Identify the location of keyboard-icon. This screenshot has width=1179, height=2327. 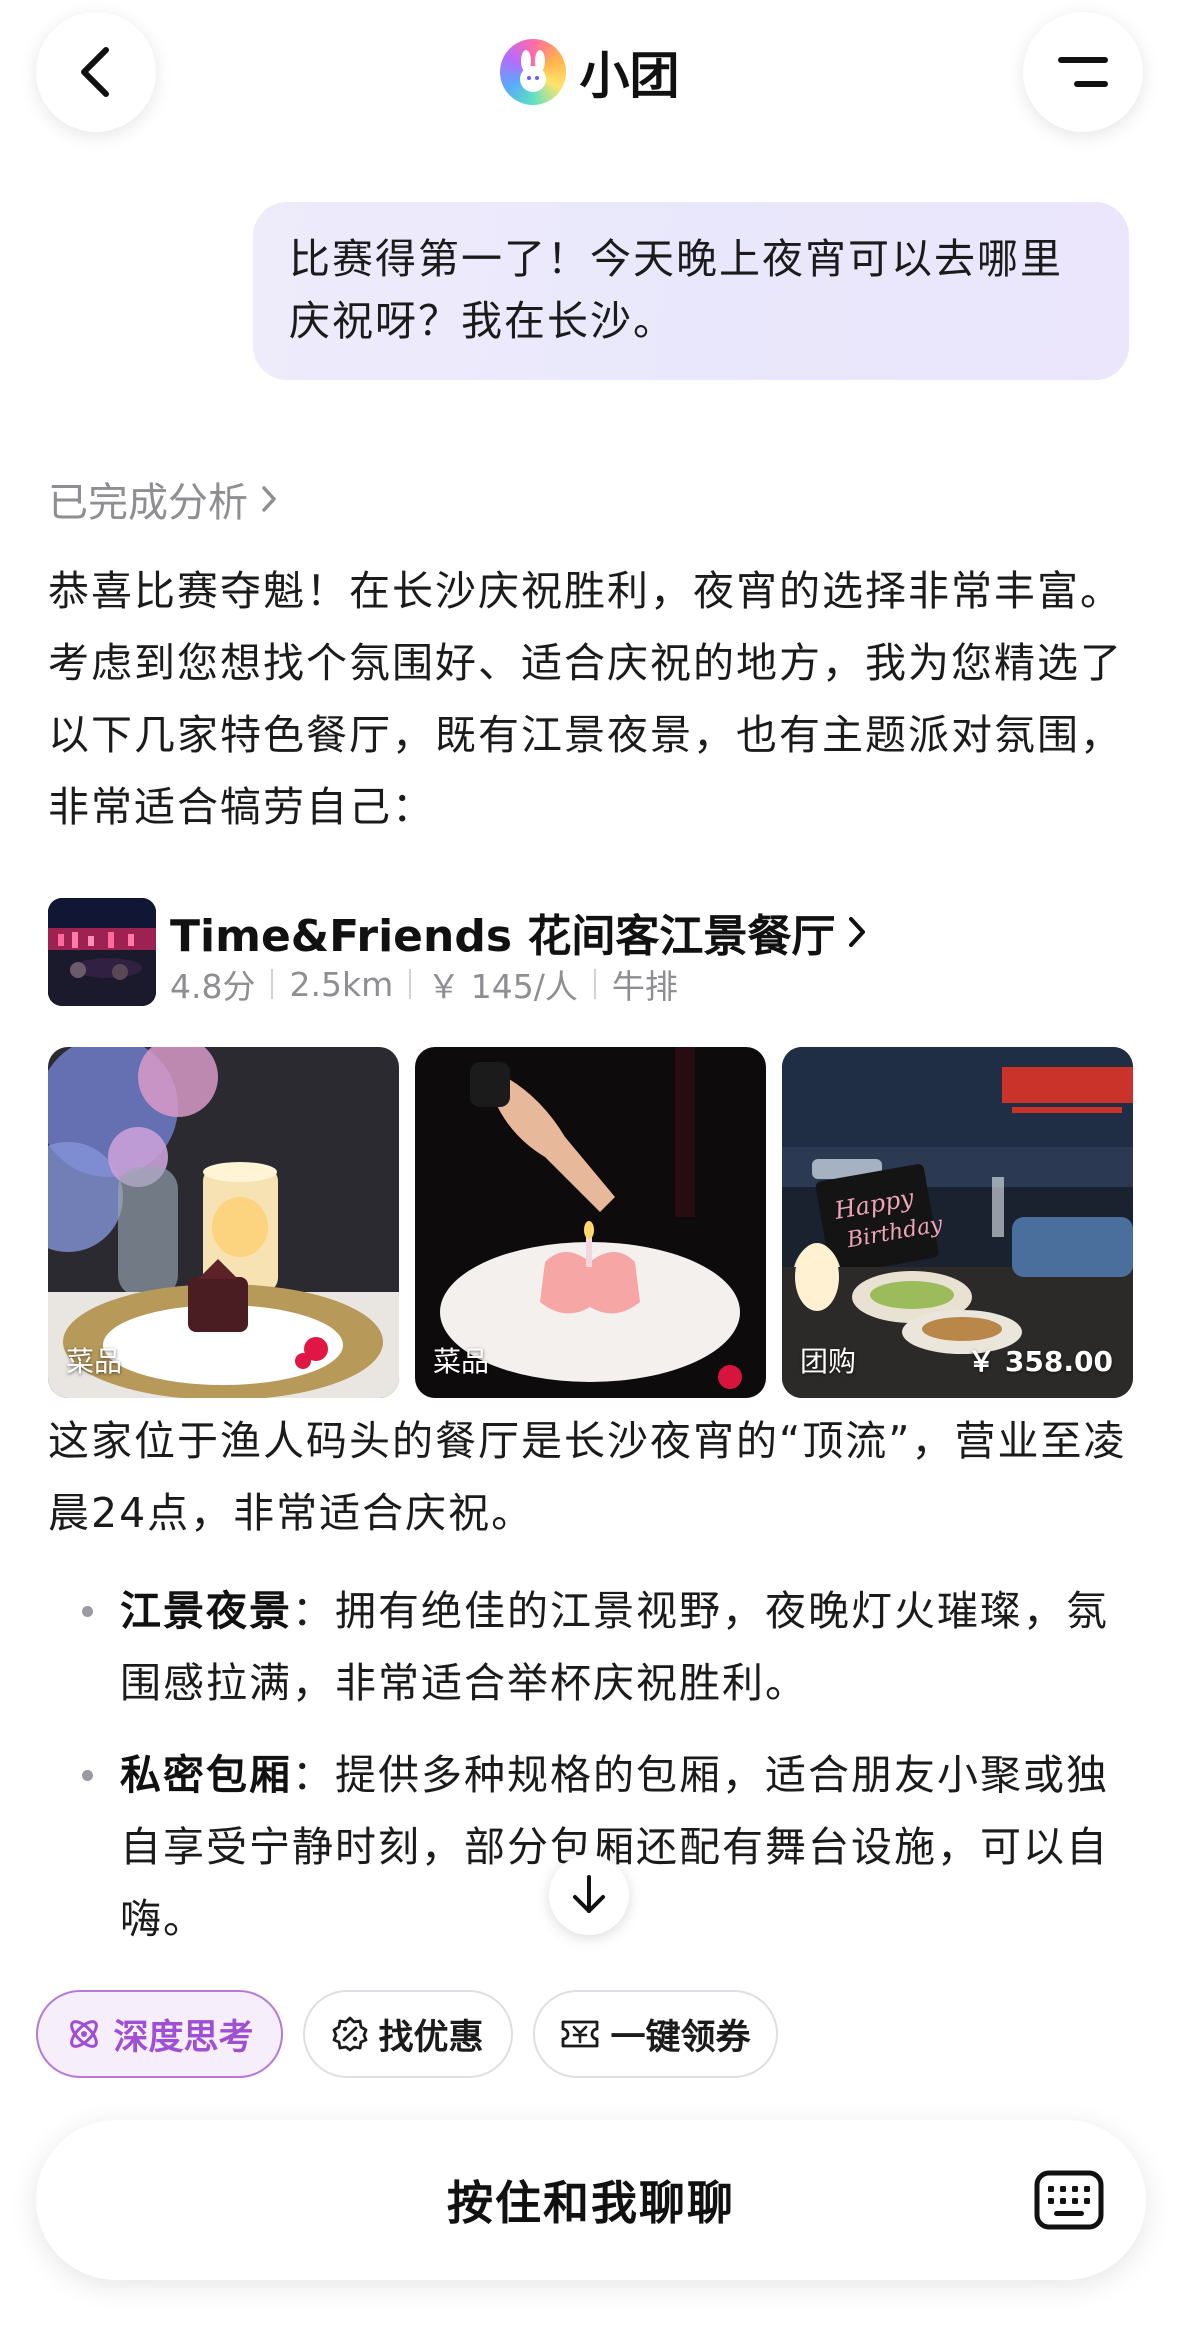
(1069, 2200).